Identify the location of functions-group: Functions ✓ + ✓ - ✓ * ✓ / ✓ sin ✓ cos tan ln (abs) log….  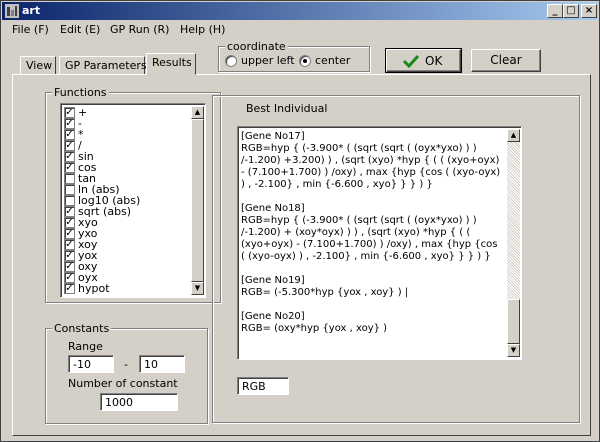
(133, 194).